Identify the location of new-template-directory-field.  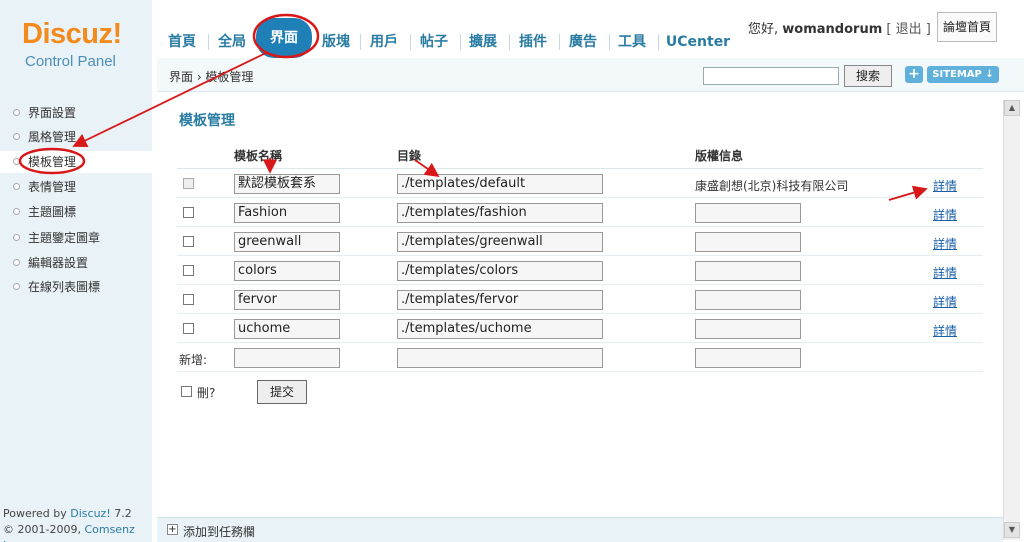
(500, 358).